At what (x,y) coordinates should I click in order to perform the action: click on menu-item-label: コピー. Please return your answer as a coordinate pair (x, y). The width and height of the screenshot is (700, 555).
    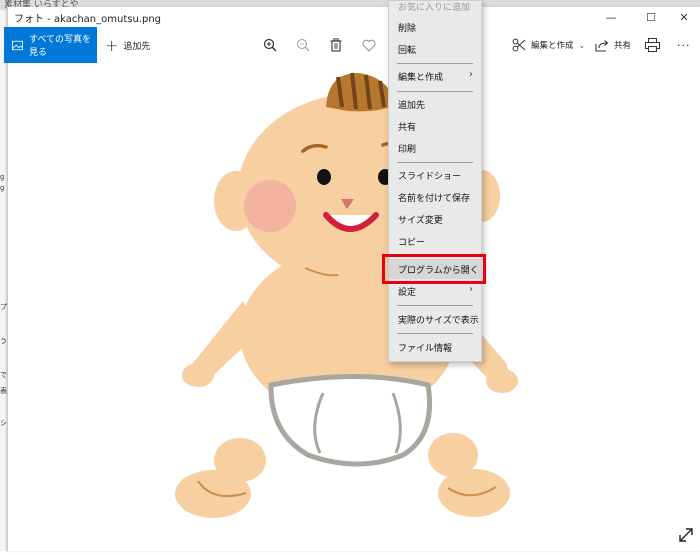
    Looking at the image, I should click on (412, 242).